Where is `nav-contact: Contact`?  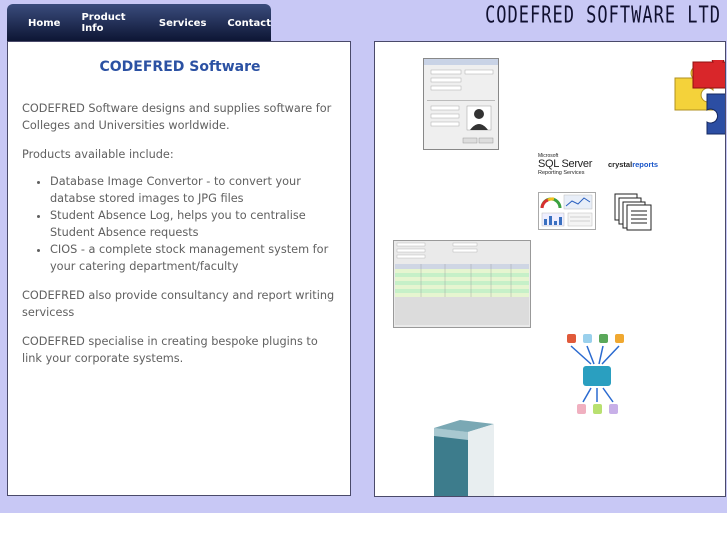
nav-contact: Contact is located at coordinates (249, 23).